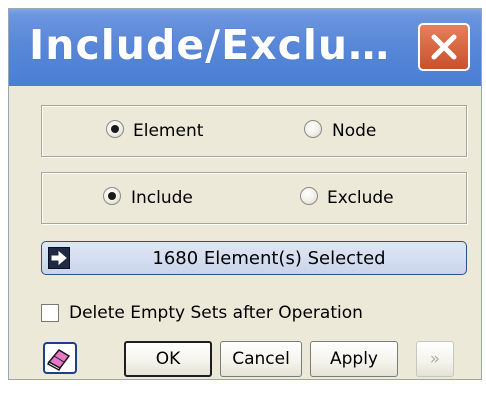 This screenshot has width=486, height=403. What do you see at coordinates (112, 196) in the screenshot?
I see `include-radio` at bounding box center [112, 196].